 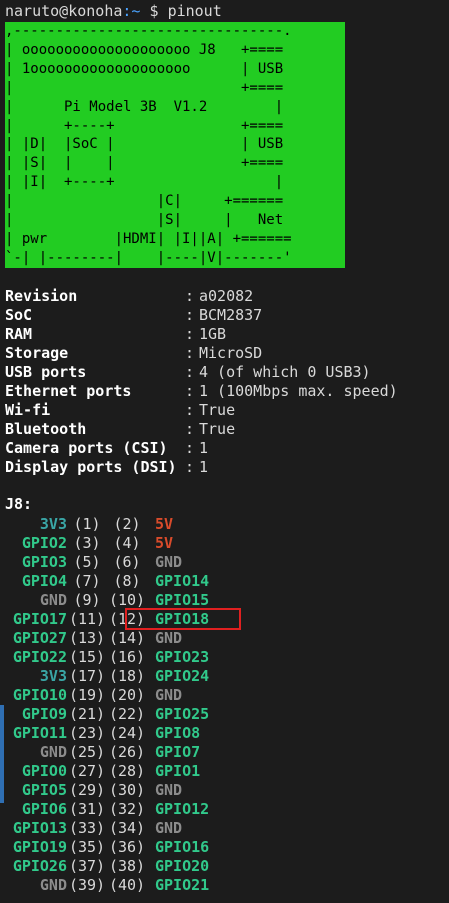 What do you see at coordinates (87, 657) in the screenshot?
I see `pin-number-left: (15)` at bounding box center [87, 657].